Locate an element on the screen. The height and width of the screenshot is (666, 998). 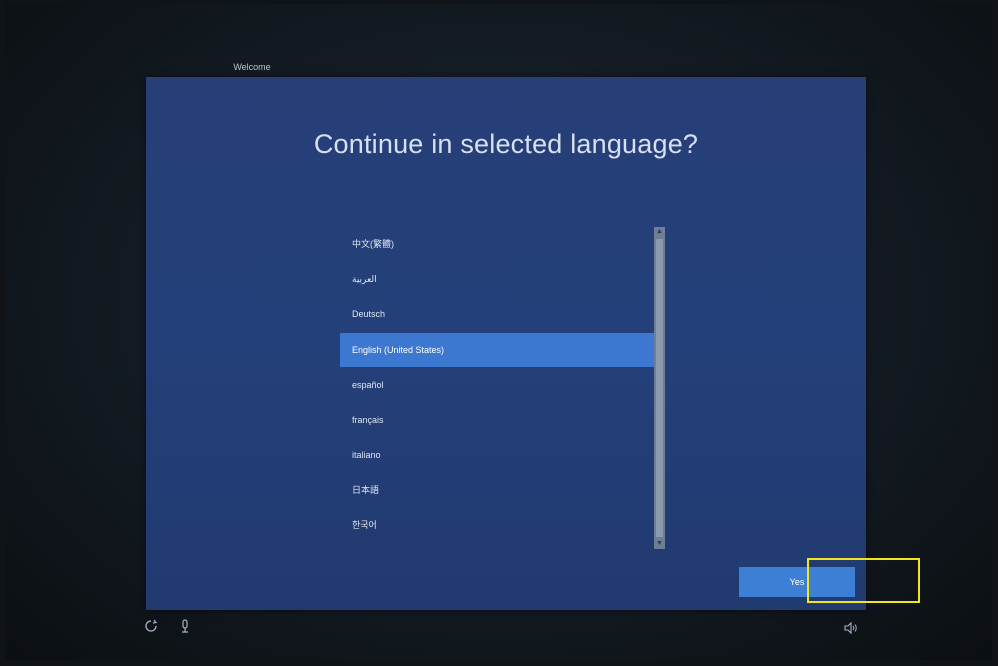
list-item: italiano is located at coordinates (497, 455).